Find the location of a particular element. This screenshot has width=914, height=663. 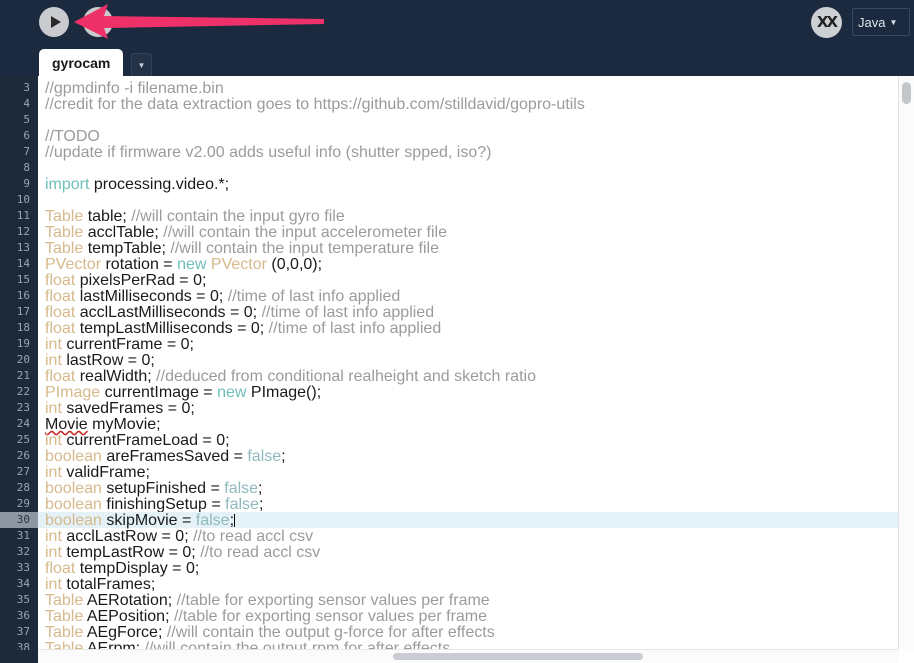

code-line: int acclLastRow = 0; //to read accl csv is located at coordinates (476, 536).